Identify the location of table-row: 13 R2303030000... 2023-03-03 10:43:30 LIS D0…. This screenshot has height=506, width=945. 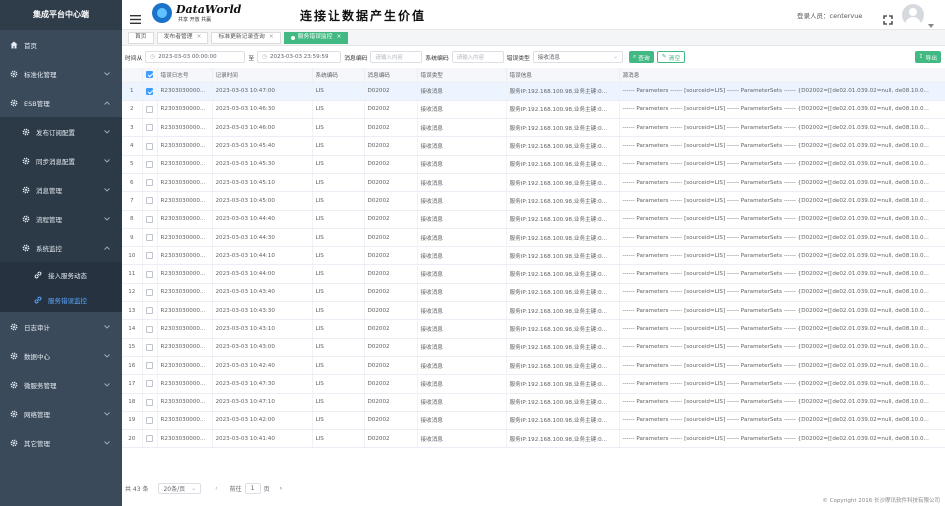
(533, 311).